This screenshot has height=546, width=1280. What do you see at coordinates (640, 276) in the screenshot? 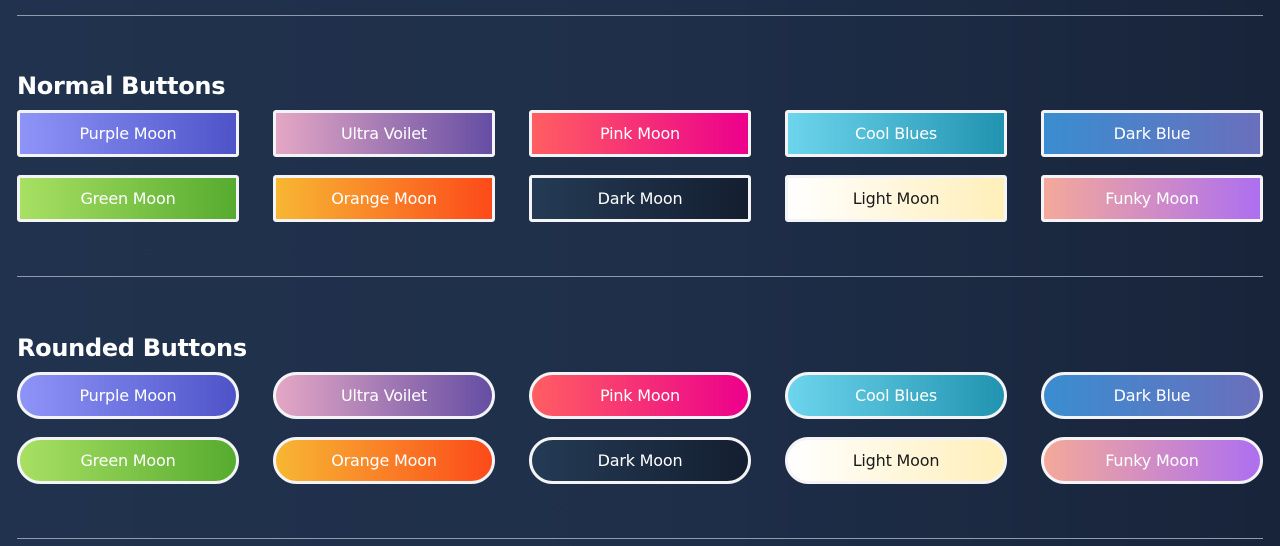
I see `divider-middle` at bounding box center [640, 276].